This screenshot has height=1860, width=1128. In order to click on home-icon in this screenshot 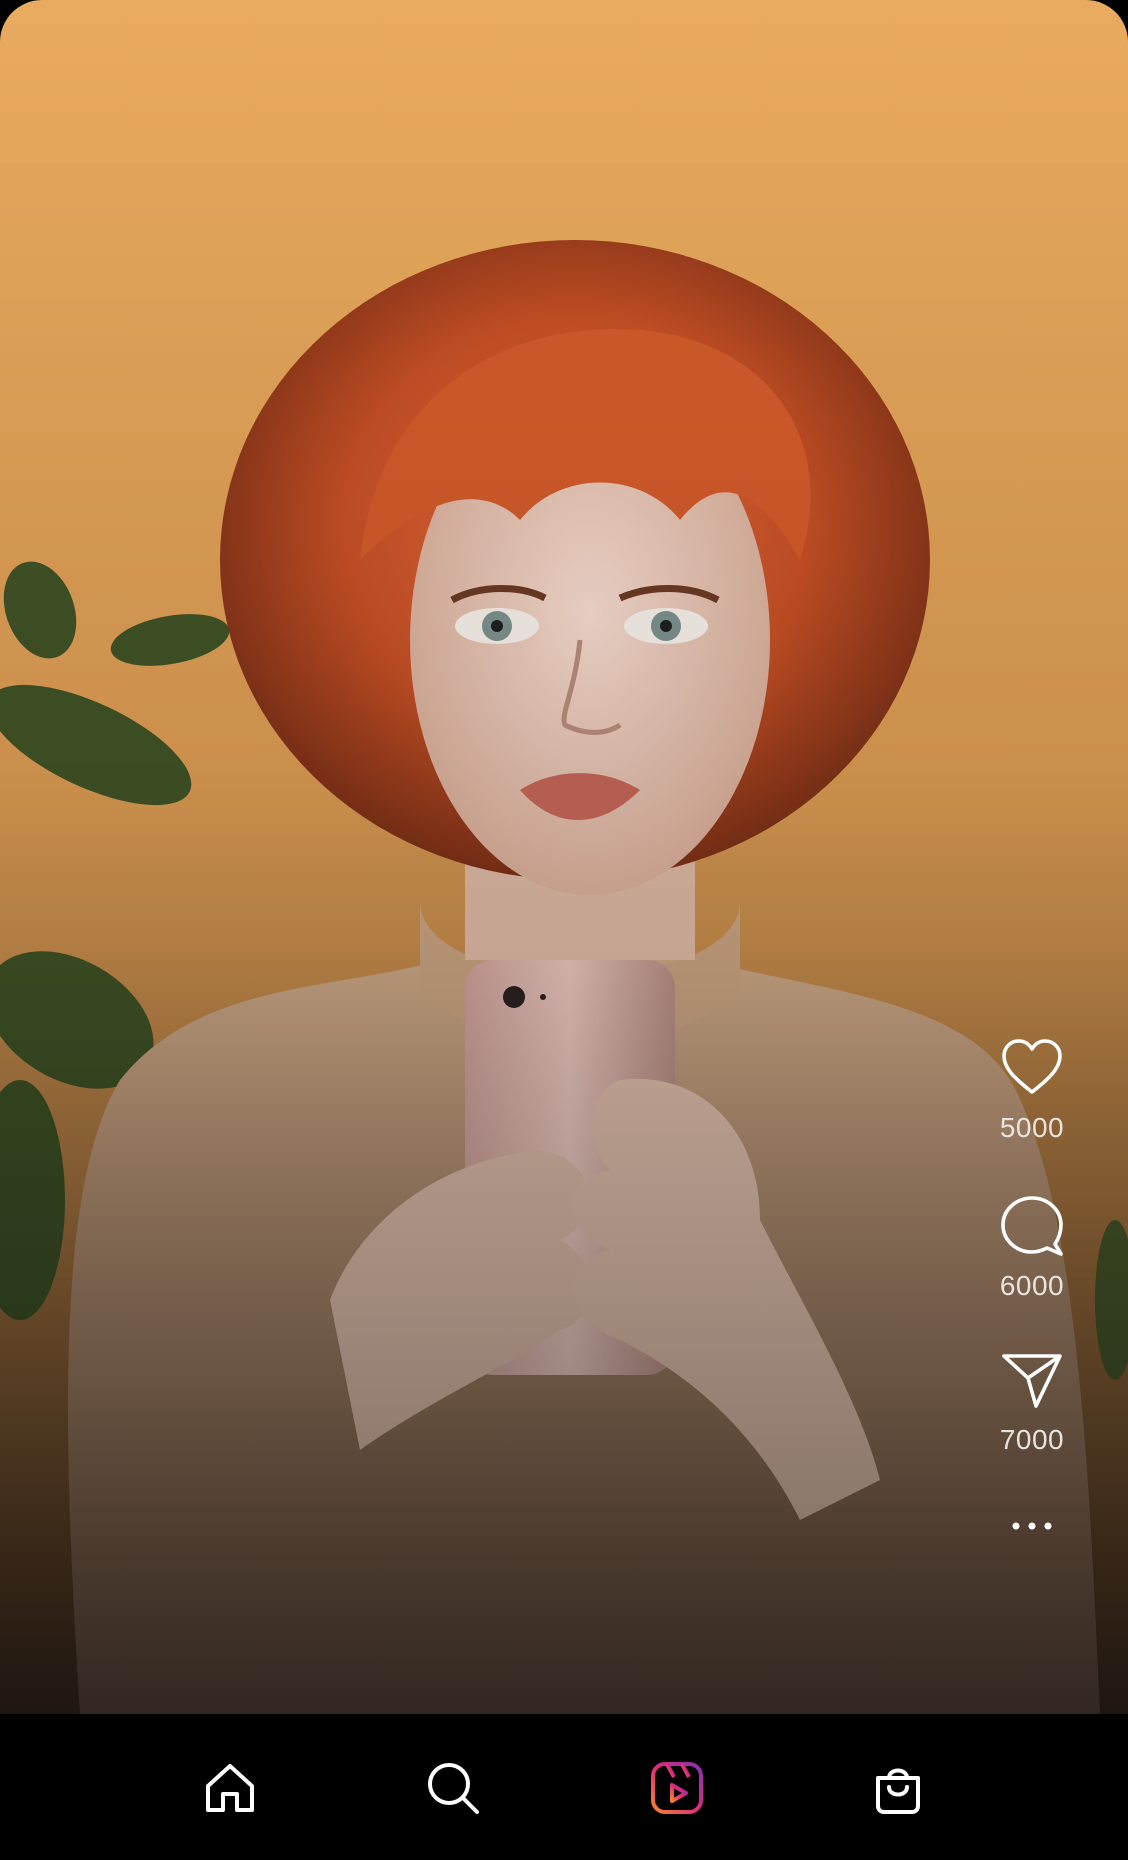, I will do `click(230, 1788)`.